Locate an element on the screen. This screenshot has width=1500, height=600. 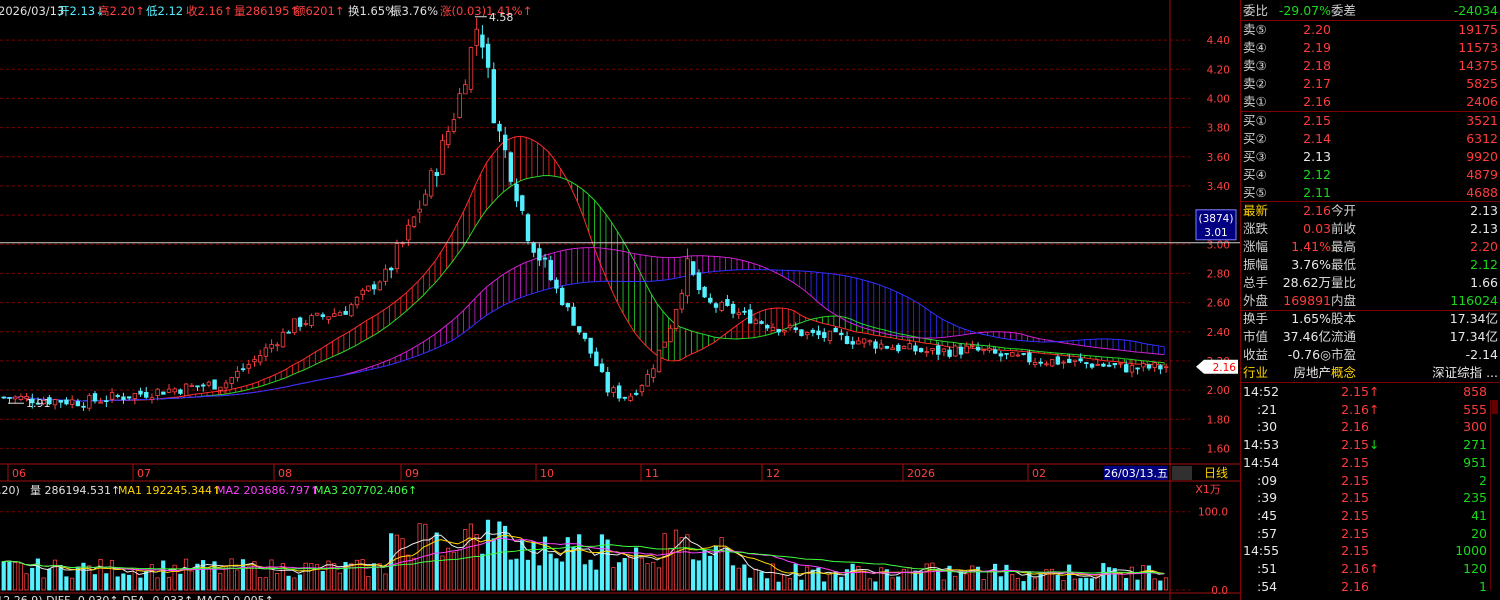
month-label: 08 is located at coordinates (285, 473).